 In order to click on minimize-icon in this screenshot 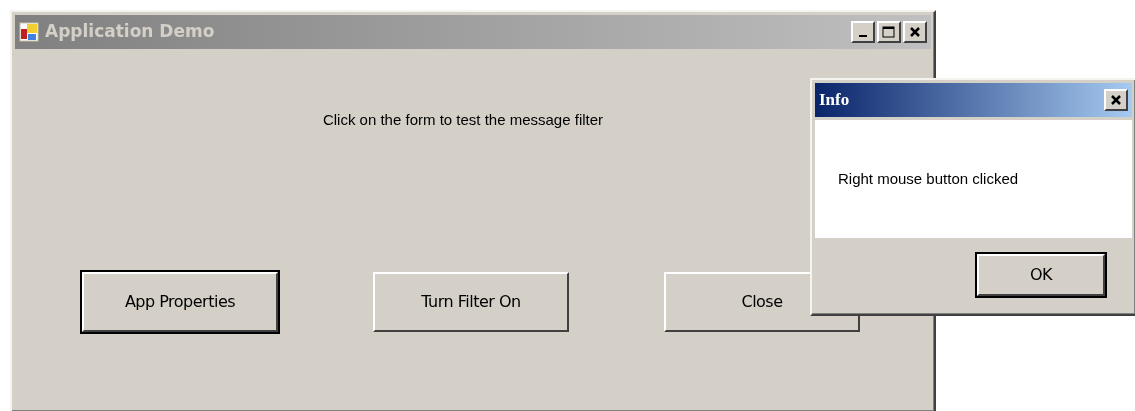, I will do `click(863, 36)`.